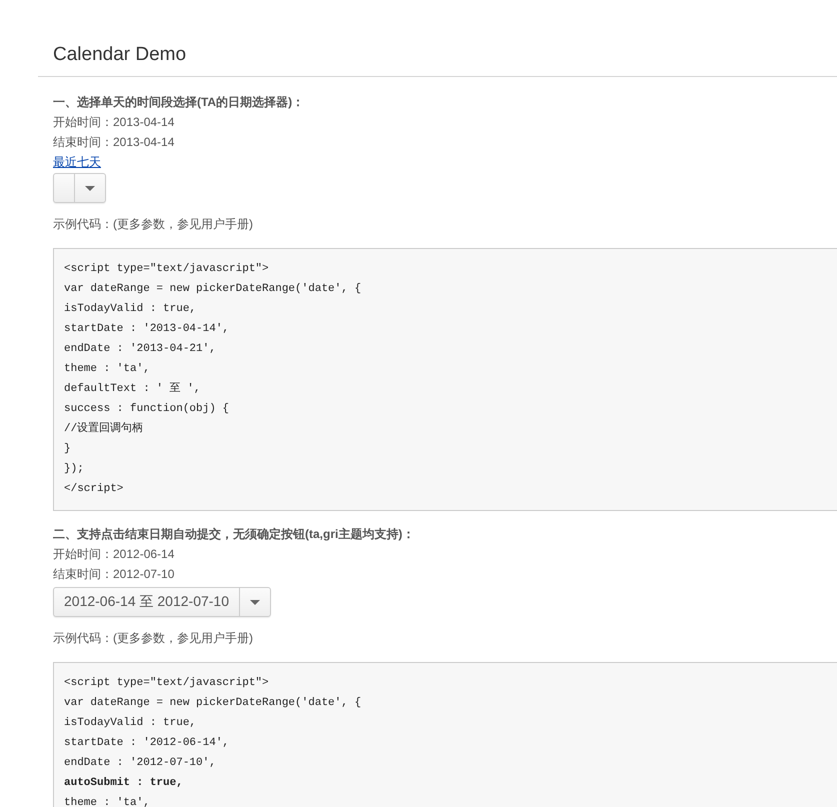  I want to click on date-range-picker: 2012-06-14 至 2012-07-10, so click(162, 602).